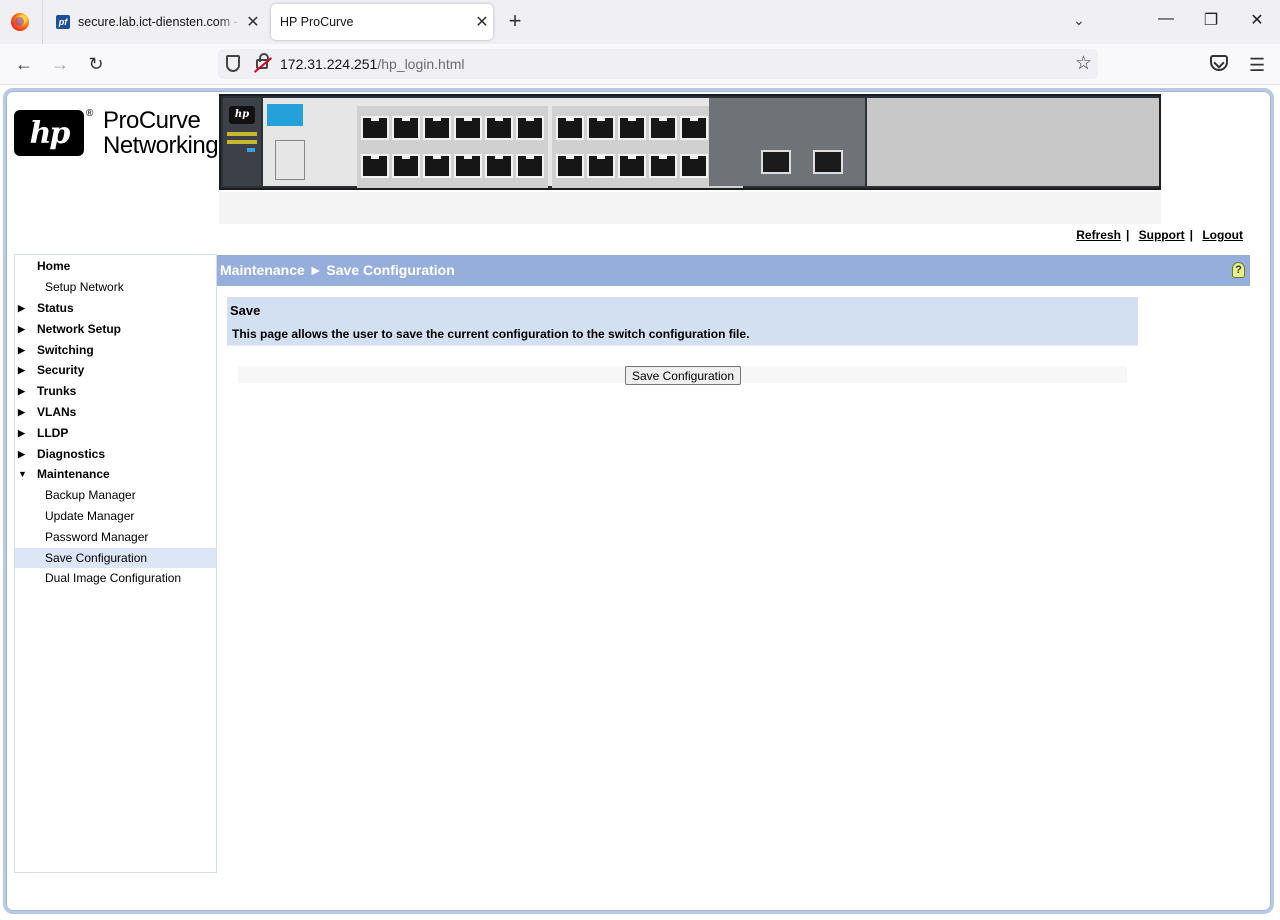 The image size is (1280, 920). What do you see at coordinates (1222, 235) in the screenshot?
I see `logout-link: Logout` at bounding box center [1222, 235].